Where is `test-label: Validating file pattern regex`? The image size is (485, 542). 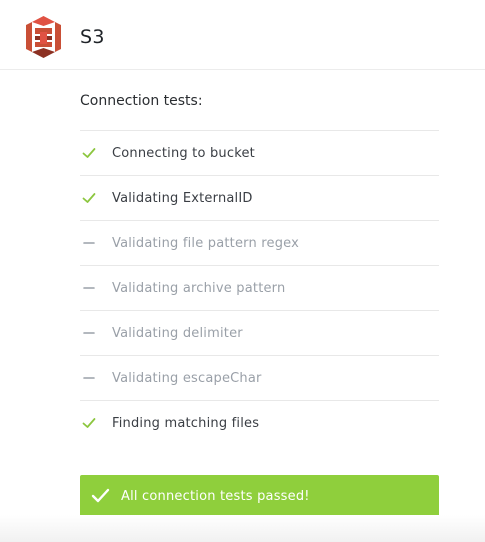
test-label: Validating file pattern regex is located at coordinates (206, 243).